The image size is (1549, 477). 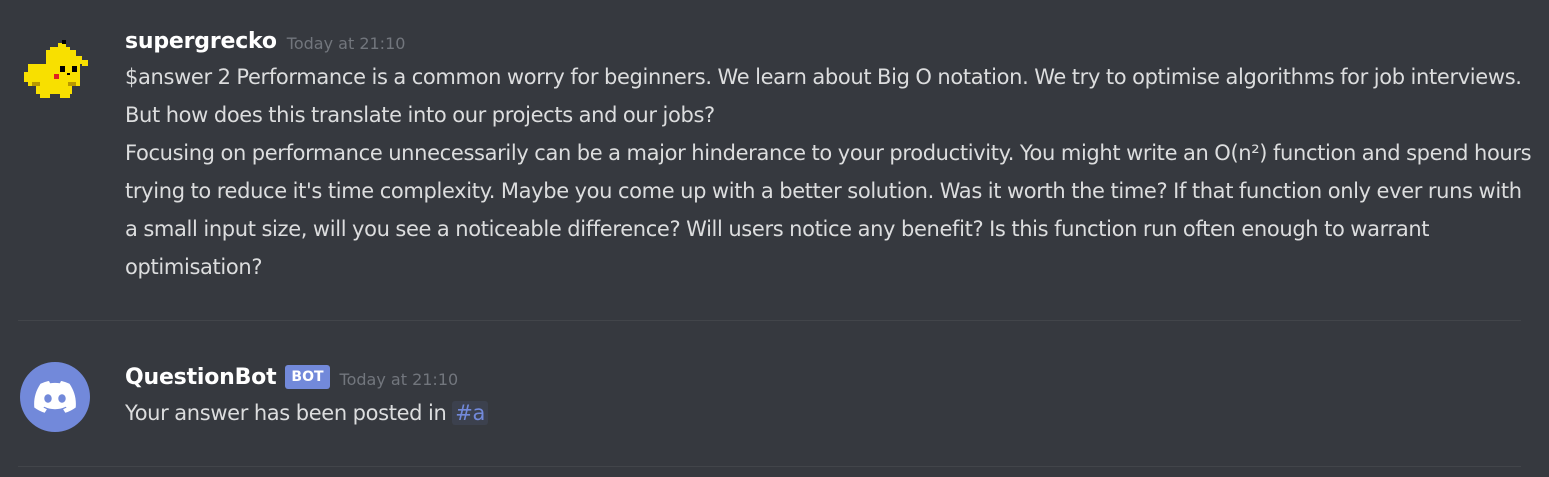 What do you see at coordinates (289, 413) in the screenshot?
I see `message-text: Your answer has been posted in` at bounding box center [289, 413].